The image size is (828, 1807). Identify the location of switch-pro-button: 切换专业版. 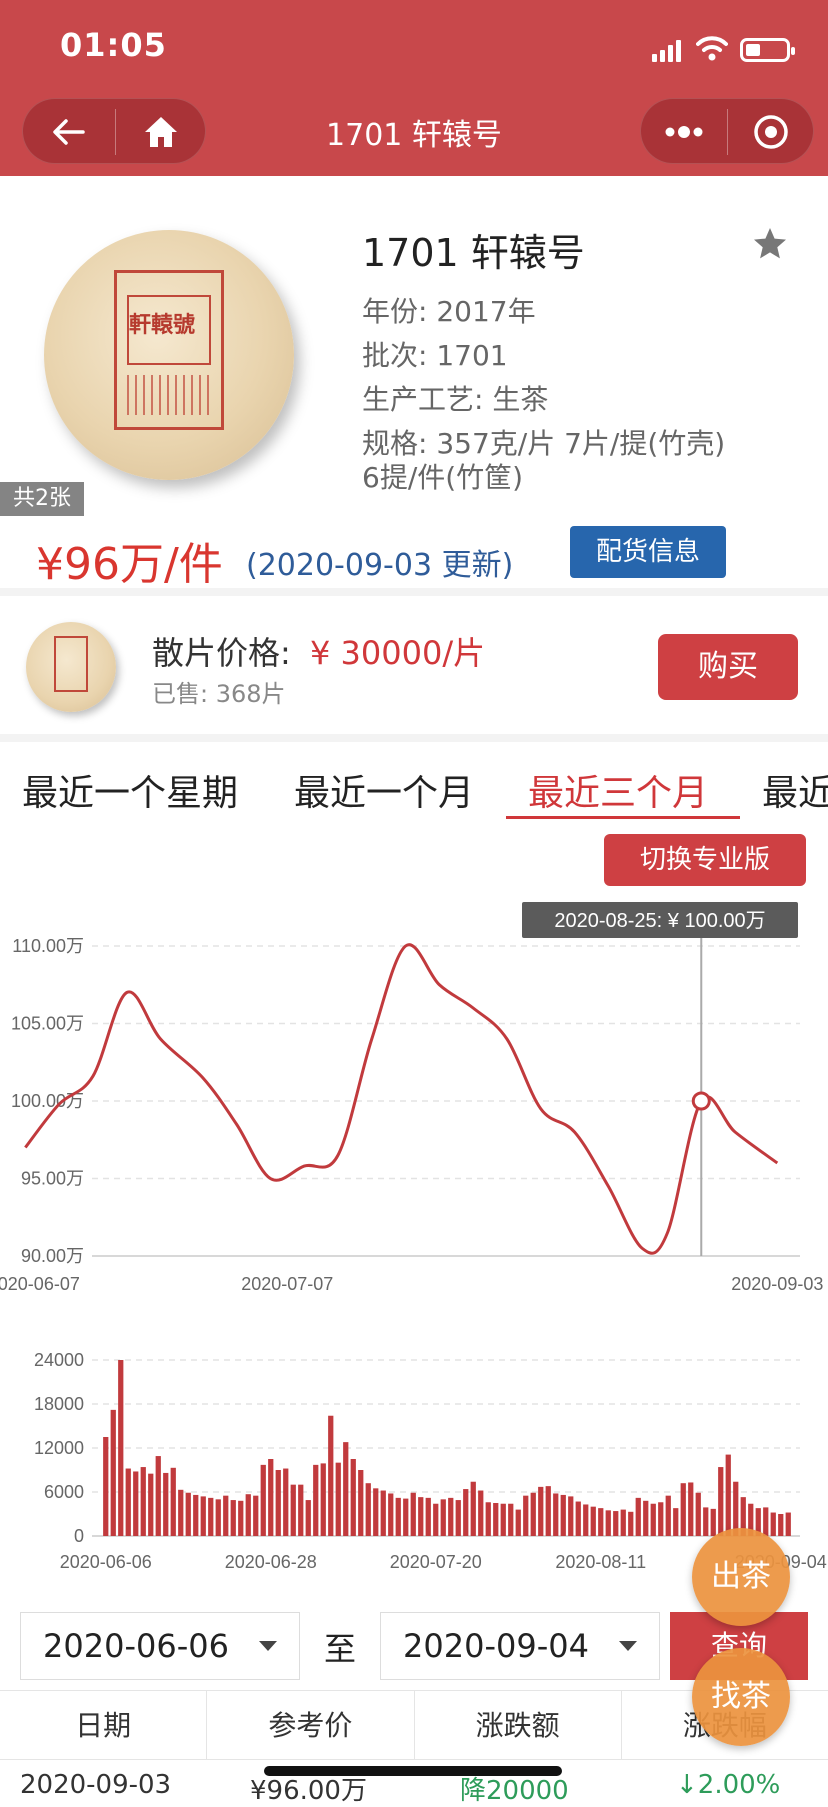
(705, 860).